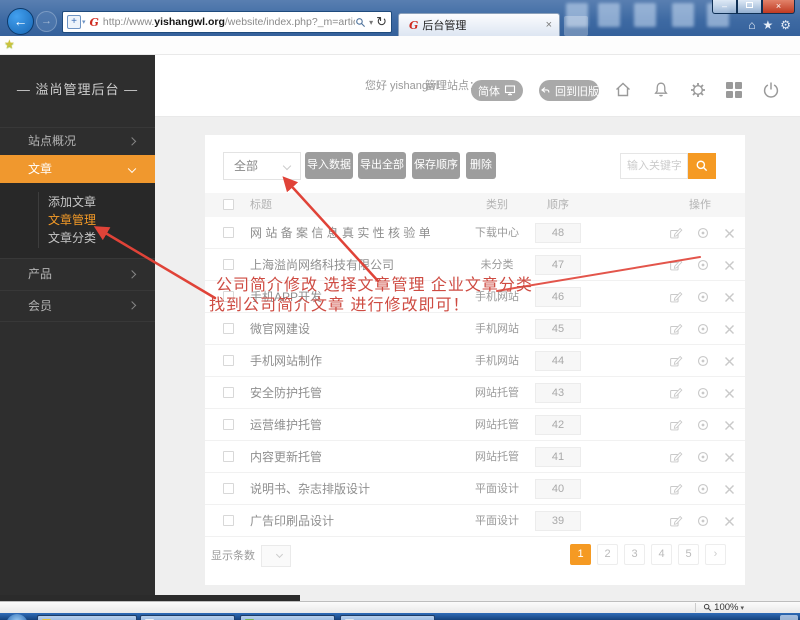 This screenshot has height=620, width=800. Describe the element at coordinates (17, 617) in the screenshot. I see `start-button` at that location.